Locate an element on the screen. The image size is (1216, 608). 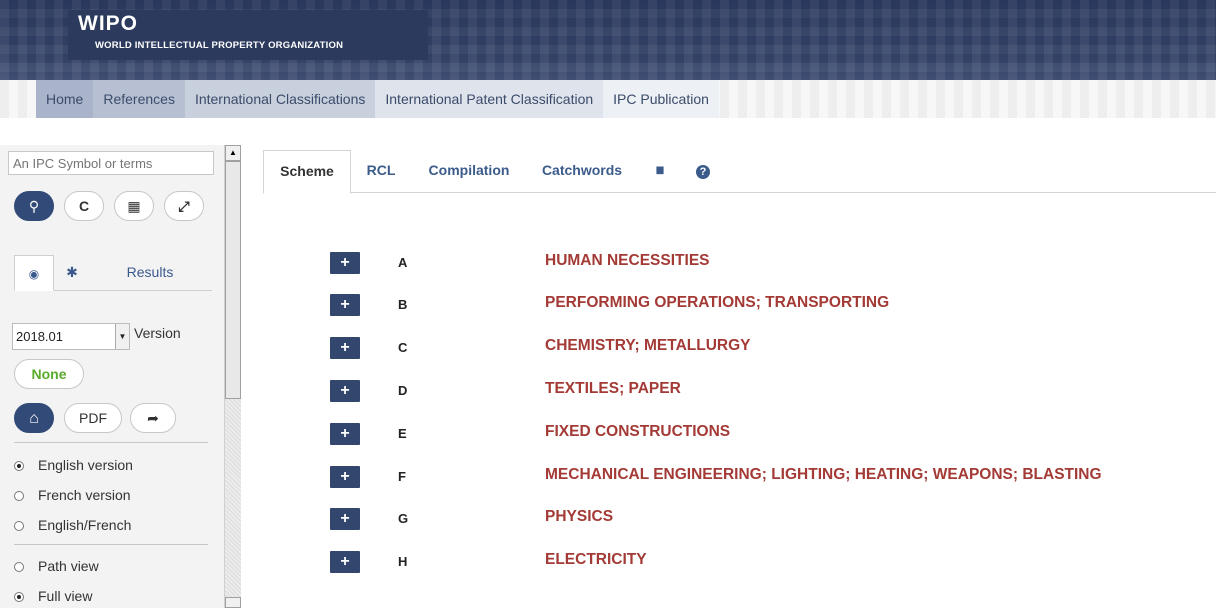
logo-subtitle: WORLD INTELLECTUAL PROPERTY ORGANIZATION is located at coordinates (219, 45).